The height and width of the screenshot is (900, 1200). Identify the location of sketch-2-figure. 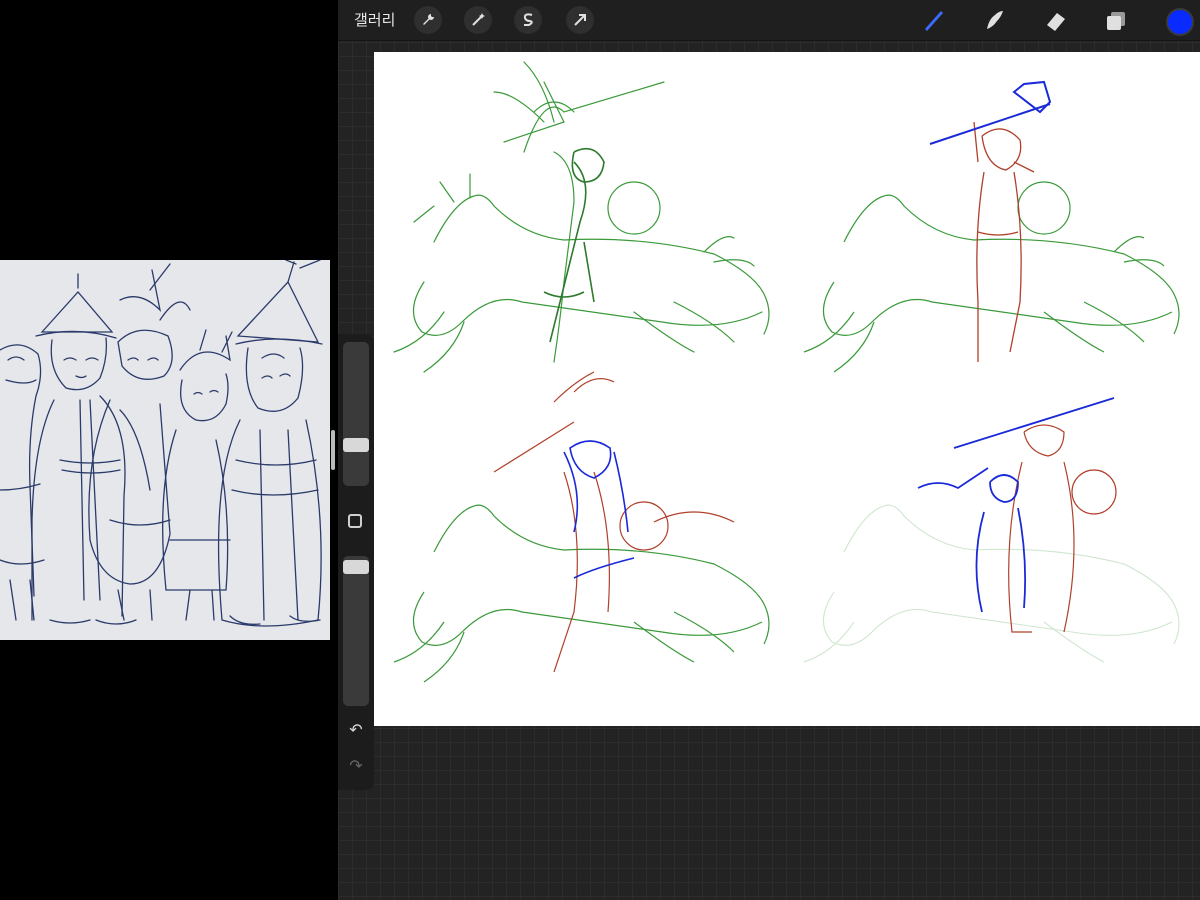
(1004, 241).